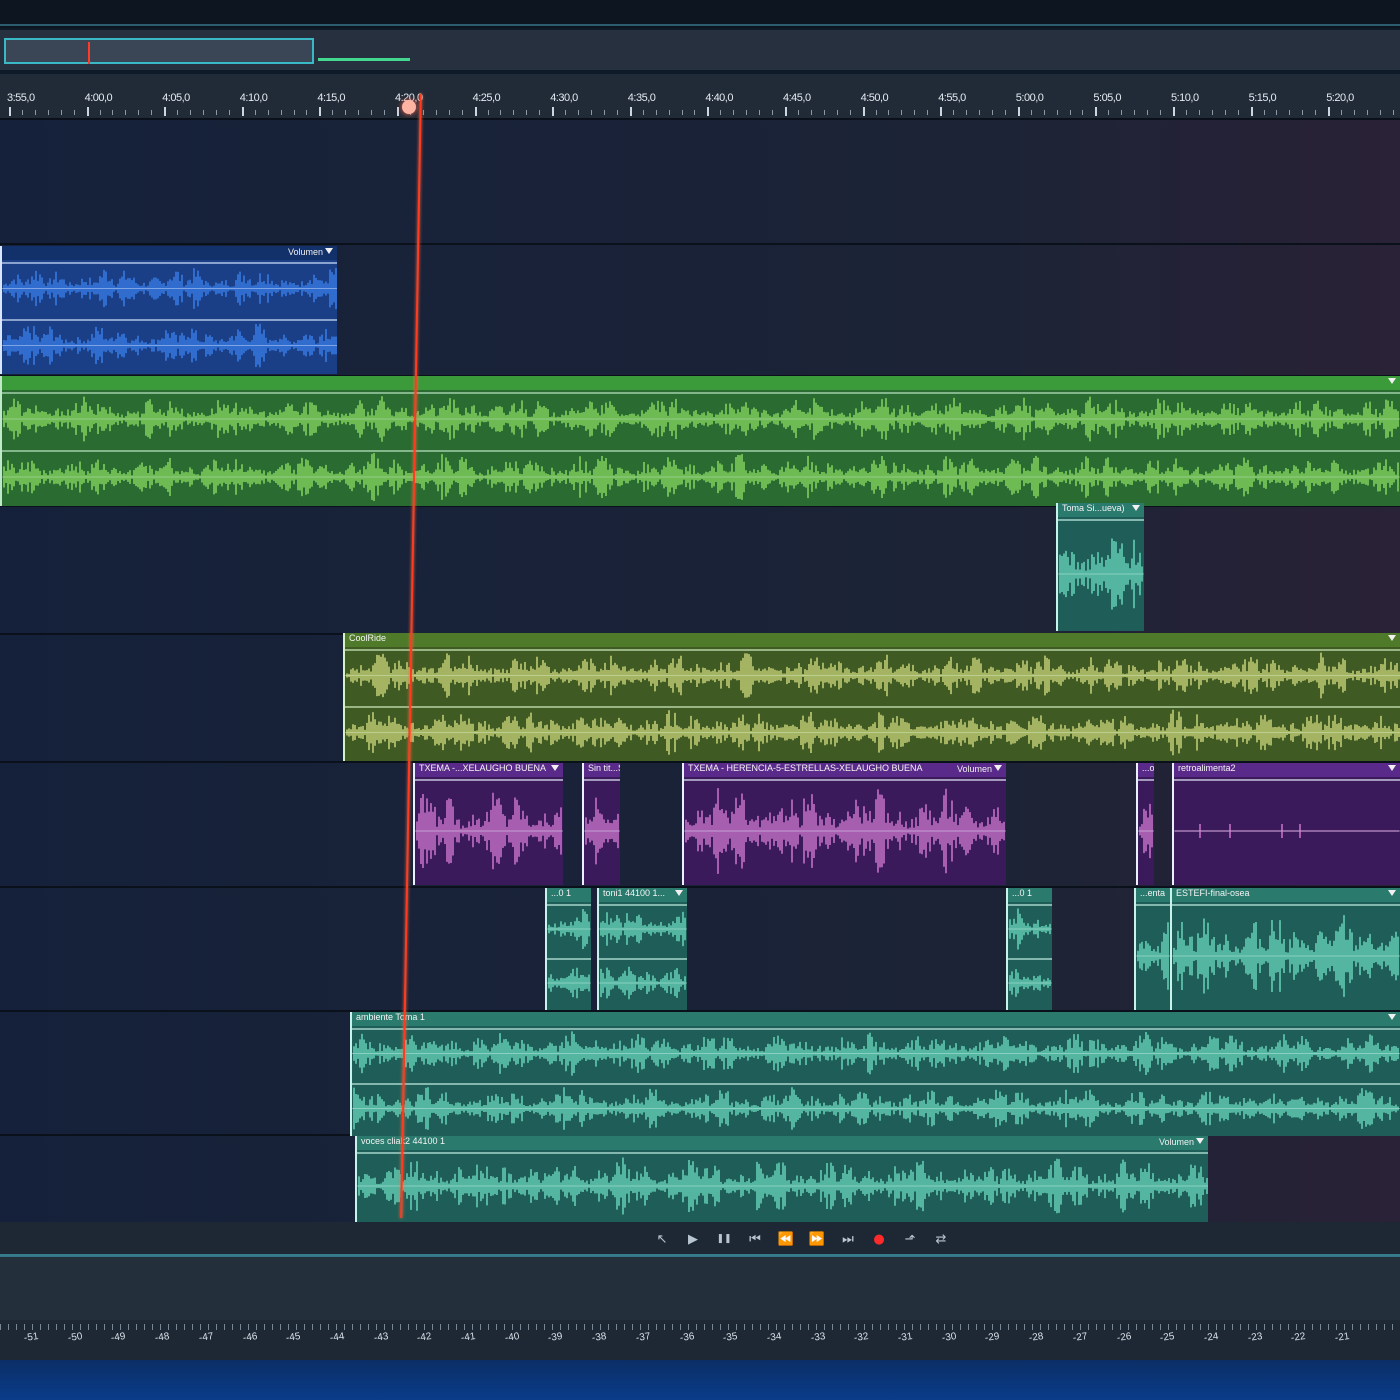 The height and width of the screenshot is (1400, 1400). What do you see at coordinates (31, 1337) in the screenshot?
I see `meter-scale-label: -51` at bounding box center [31, 1337].